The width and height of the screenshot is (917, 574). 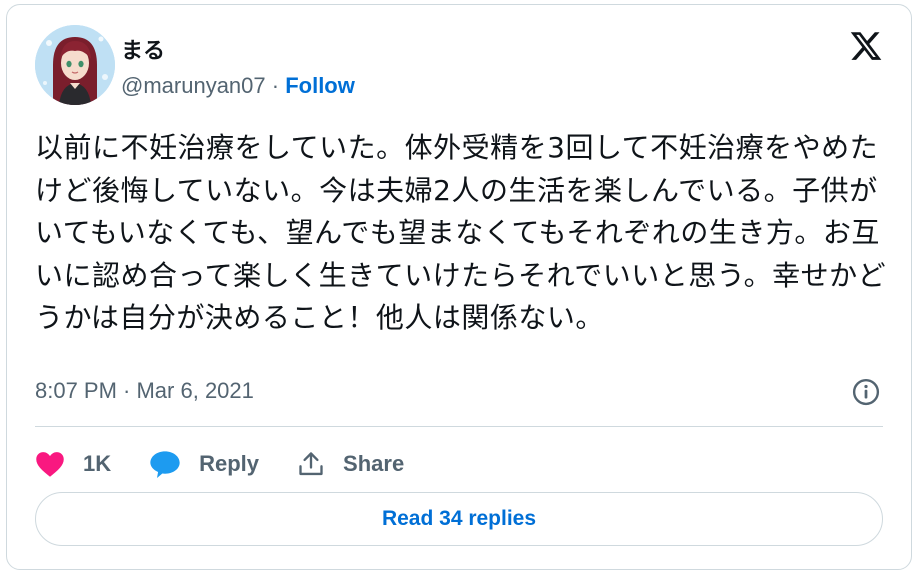 I want to click on share-label: Share, so click(x=374, y=463).